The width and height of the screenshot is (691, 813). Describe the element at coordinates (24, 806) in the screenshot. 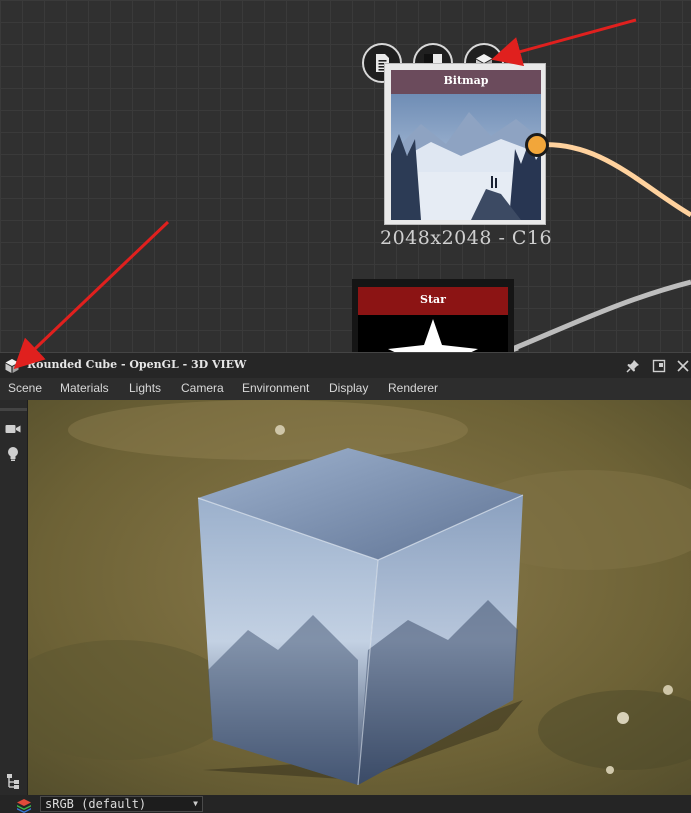

I see `color-layers-icon` at that location.